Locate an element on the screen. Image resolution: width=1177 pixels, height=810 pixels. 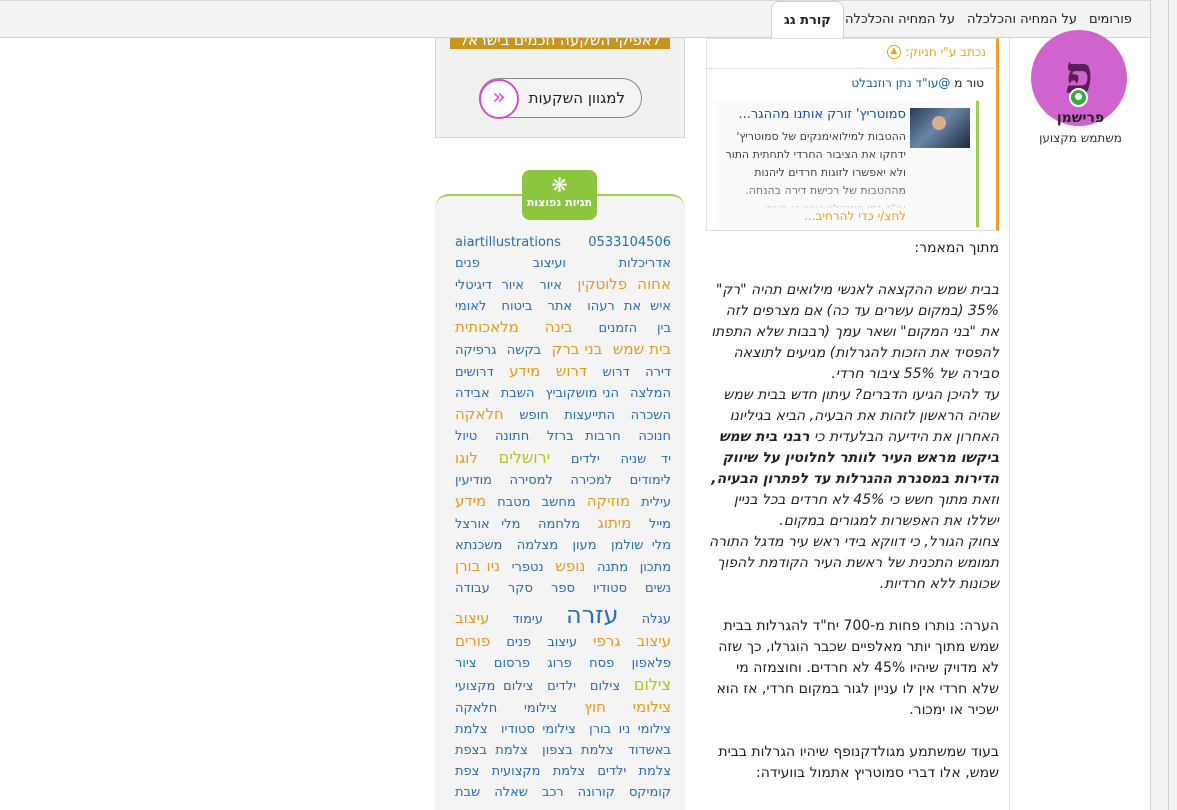
tag-link: באשדוד is located at coordinates (649, 750).